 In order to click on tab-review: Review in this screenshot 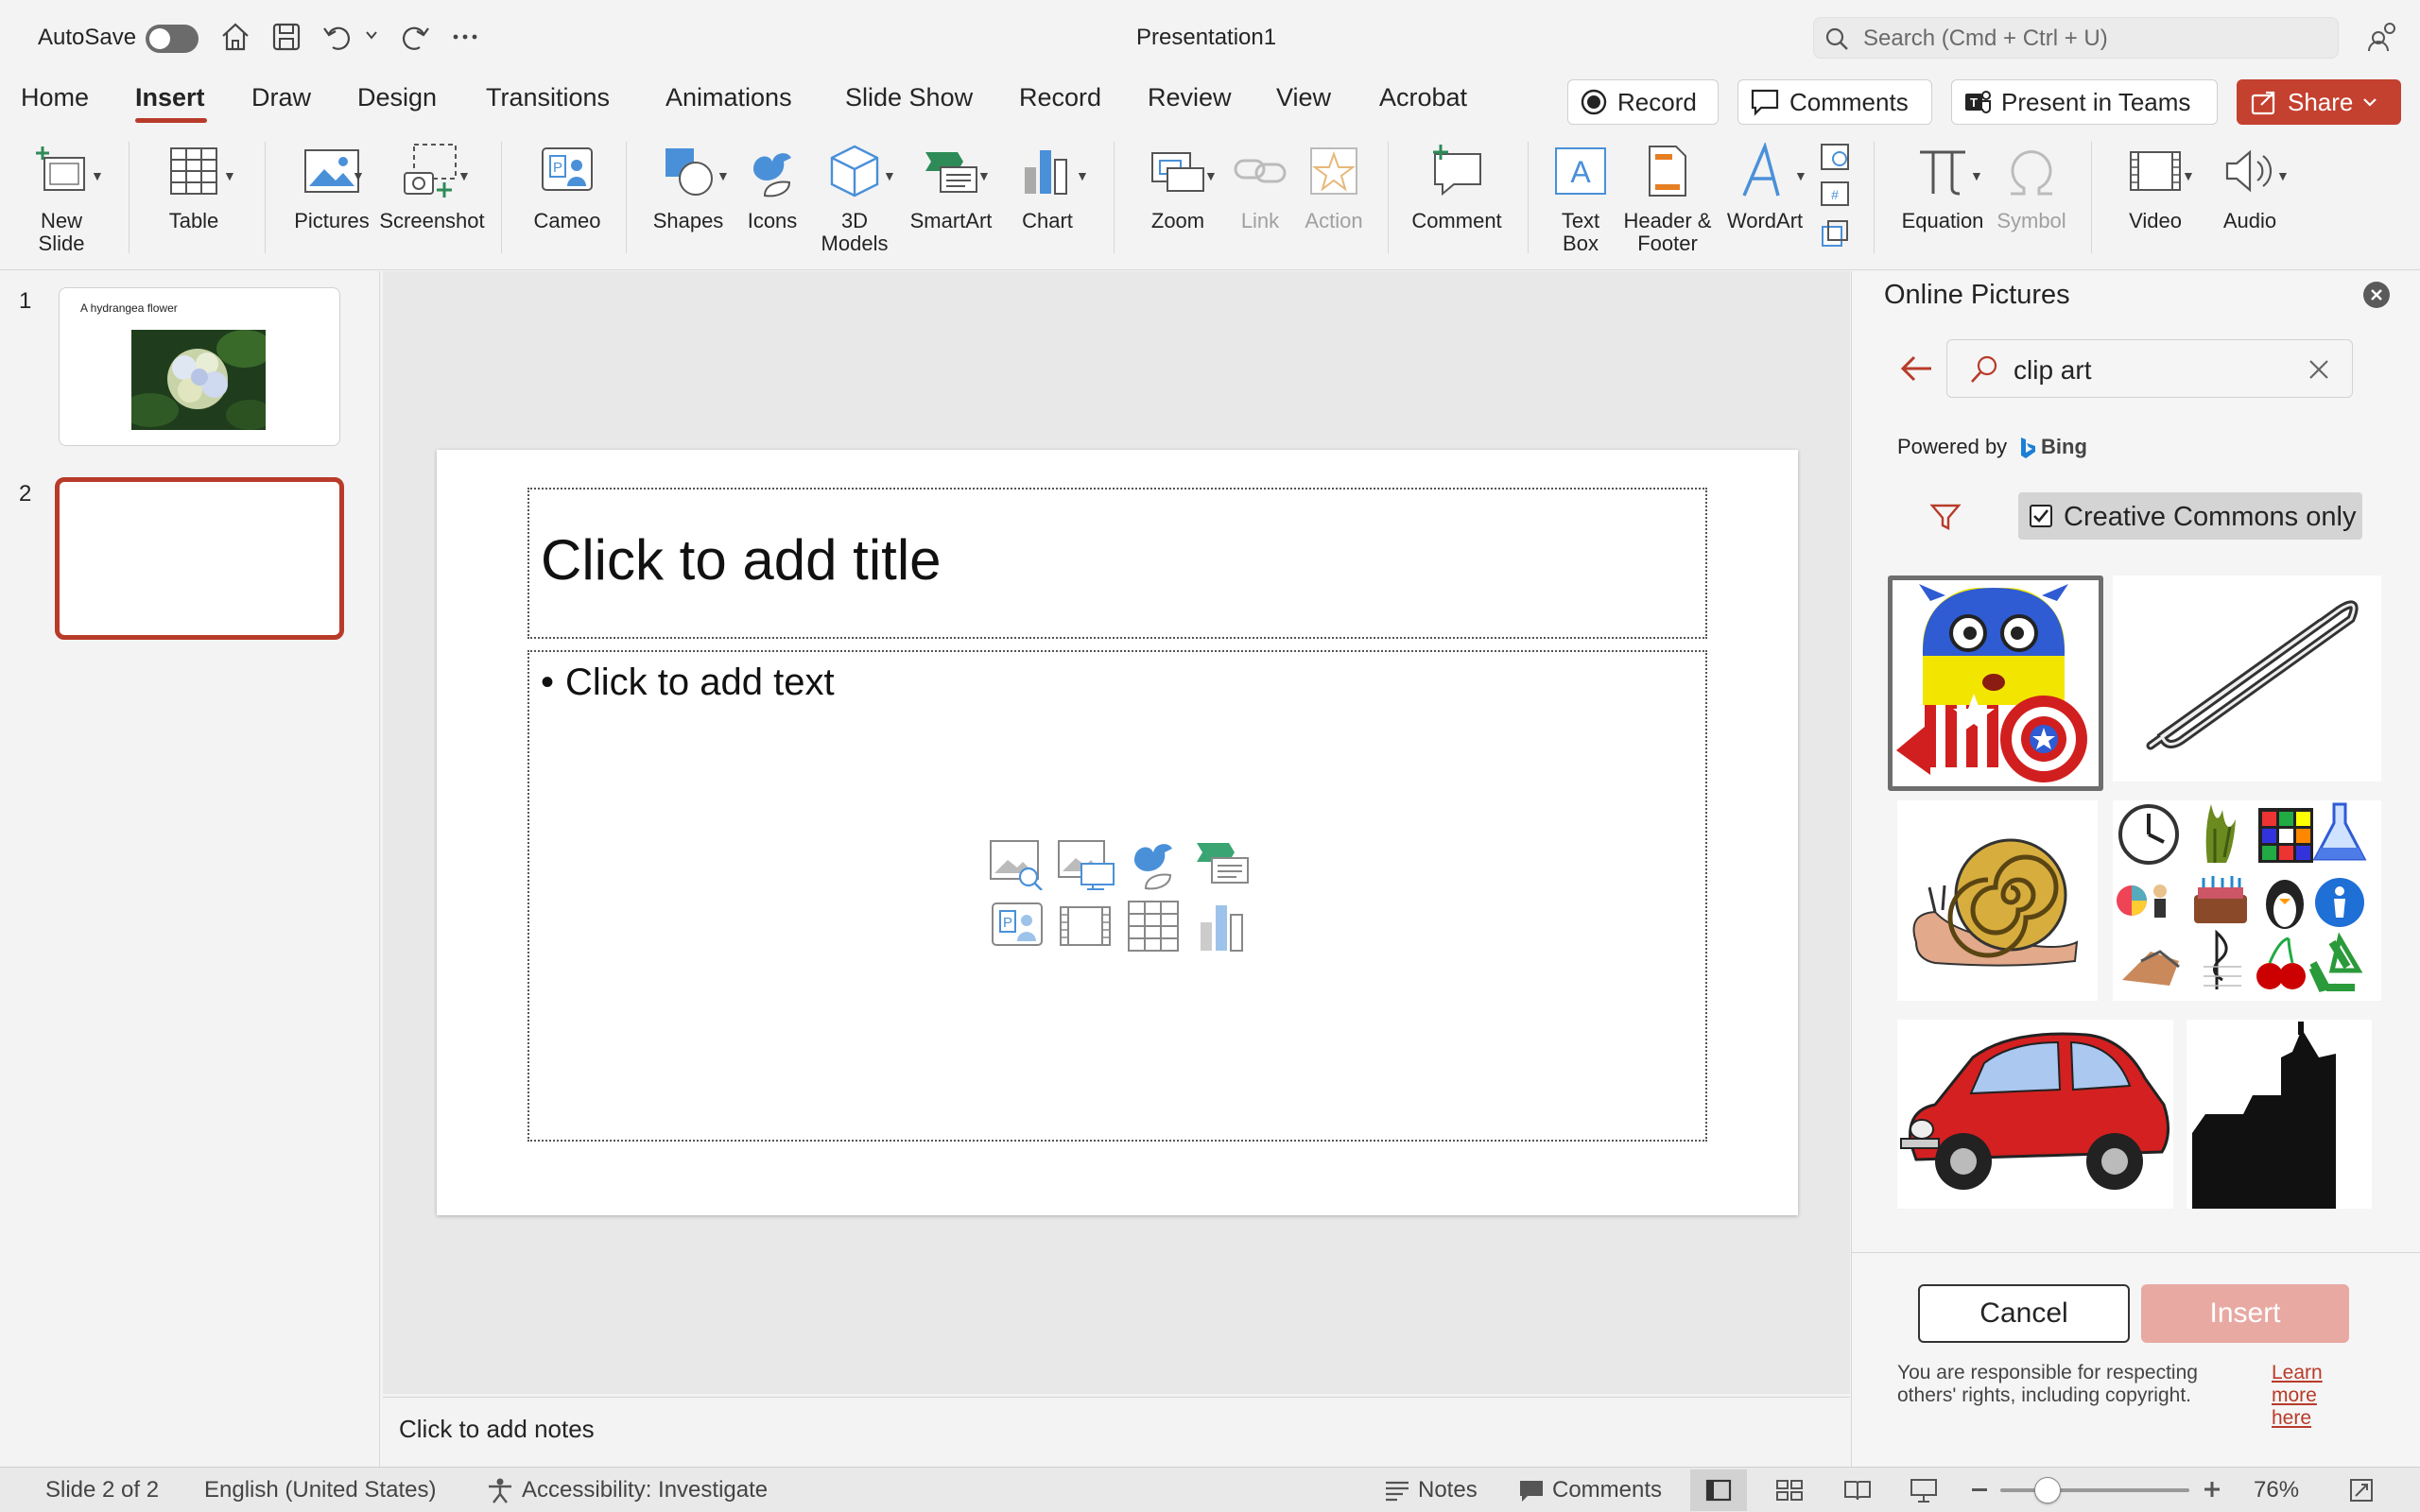, I will do `click(1190, 97)`.